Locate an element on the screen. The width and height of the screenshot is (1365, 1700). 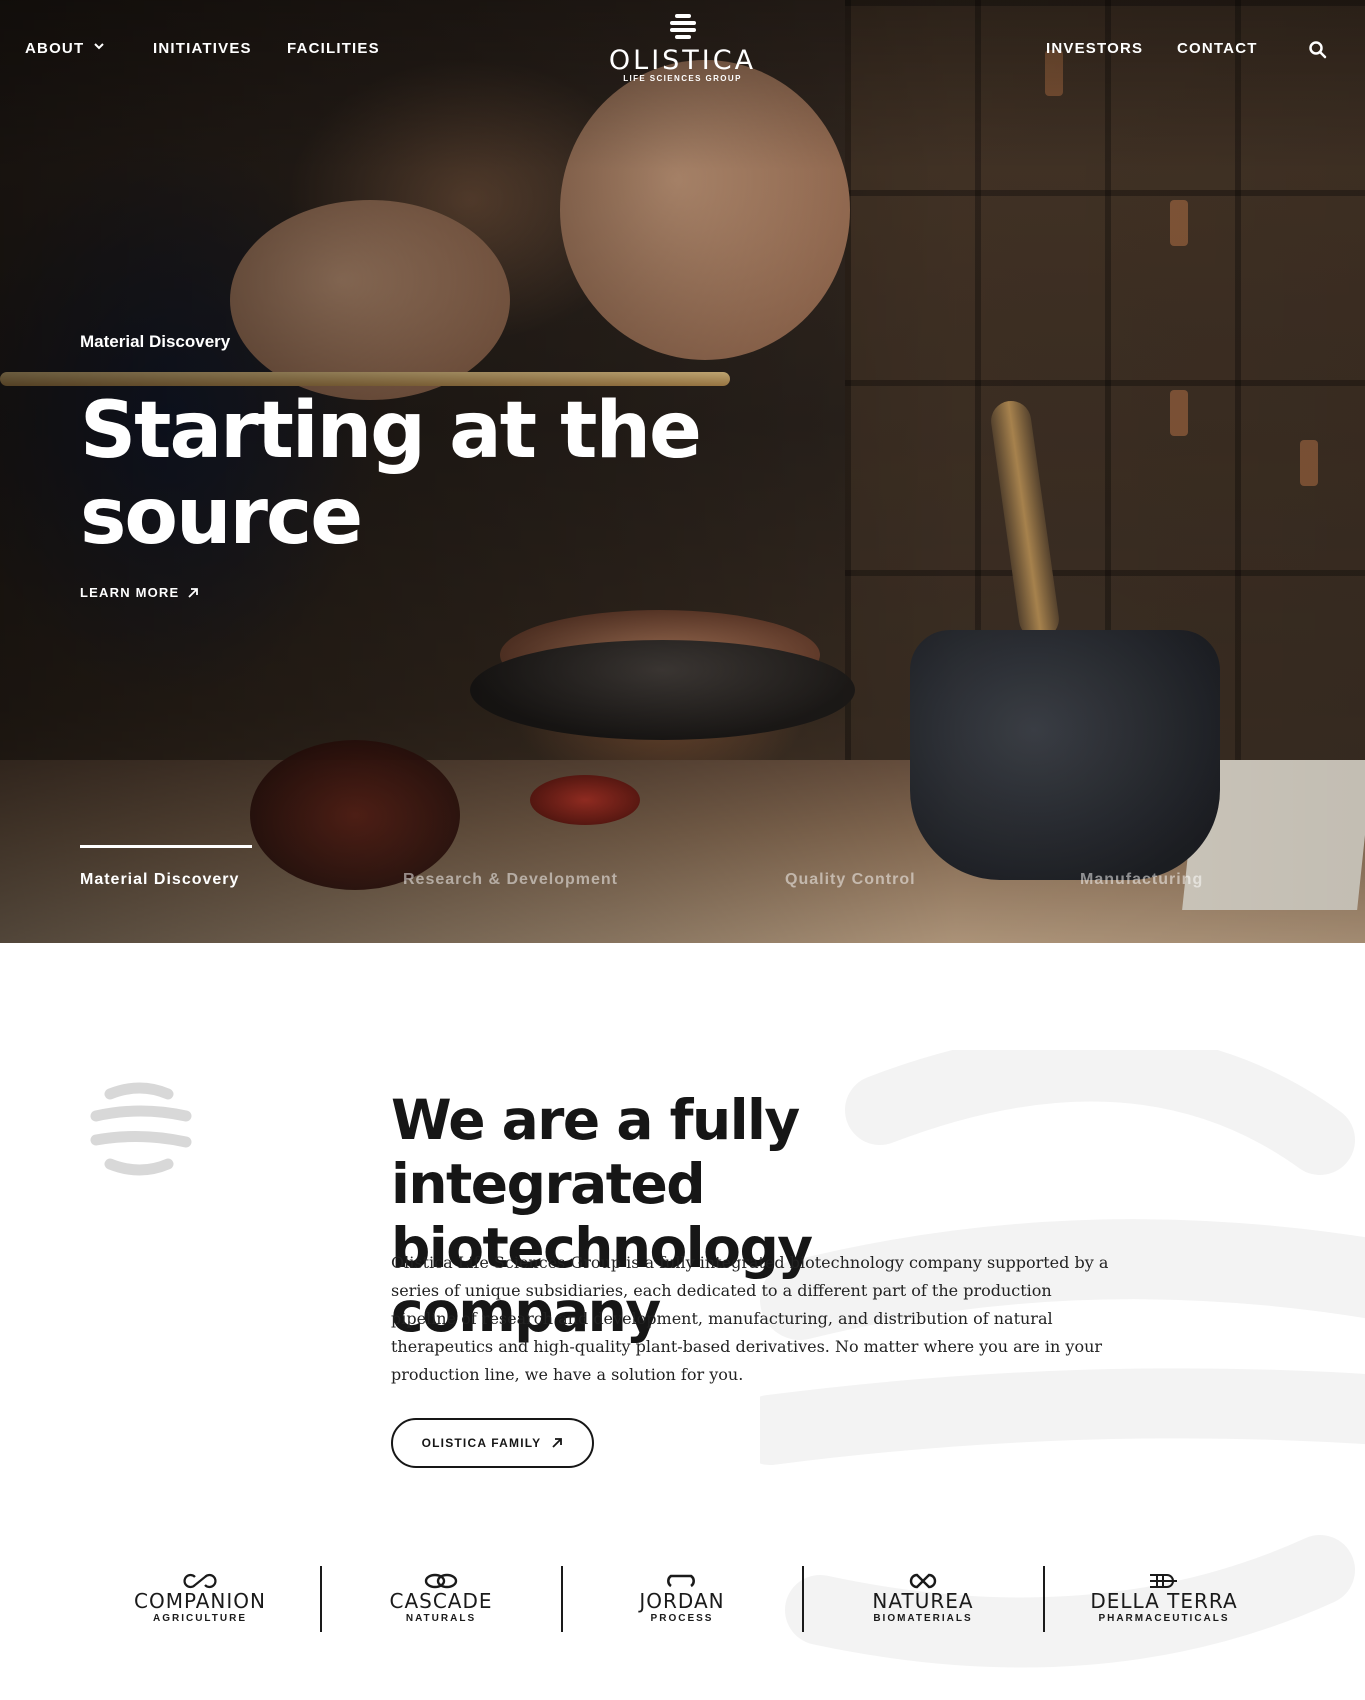
hero-title: Starting at the source is located at coordinates (391, 474).